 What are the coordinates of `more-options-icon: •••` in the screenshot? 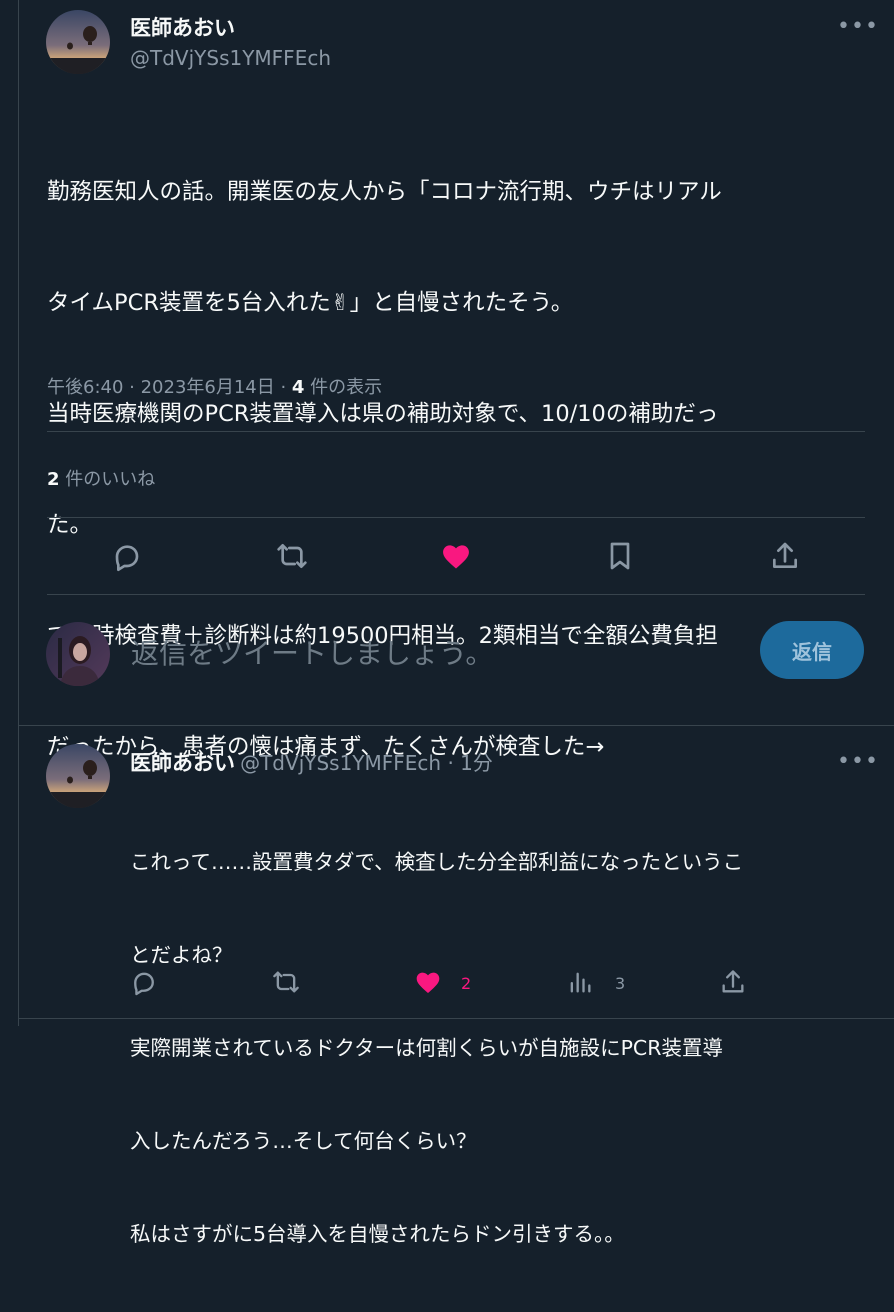 It's located at (858, 26).